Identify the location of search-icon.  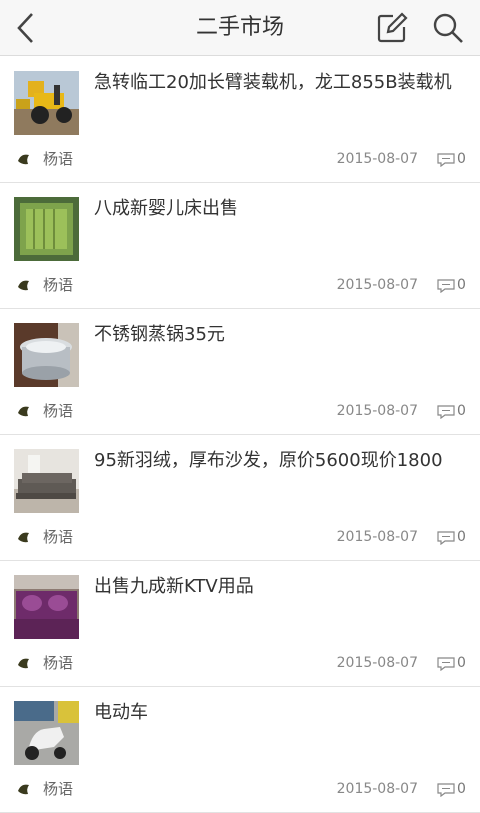
(448, 28).